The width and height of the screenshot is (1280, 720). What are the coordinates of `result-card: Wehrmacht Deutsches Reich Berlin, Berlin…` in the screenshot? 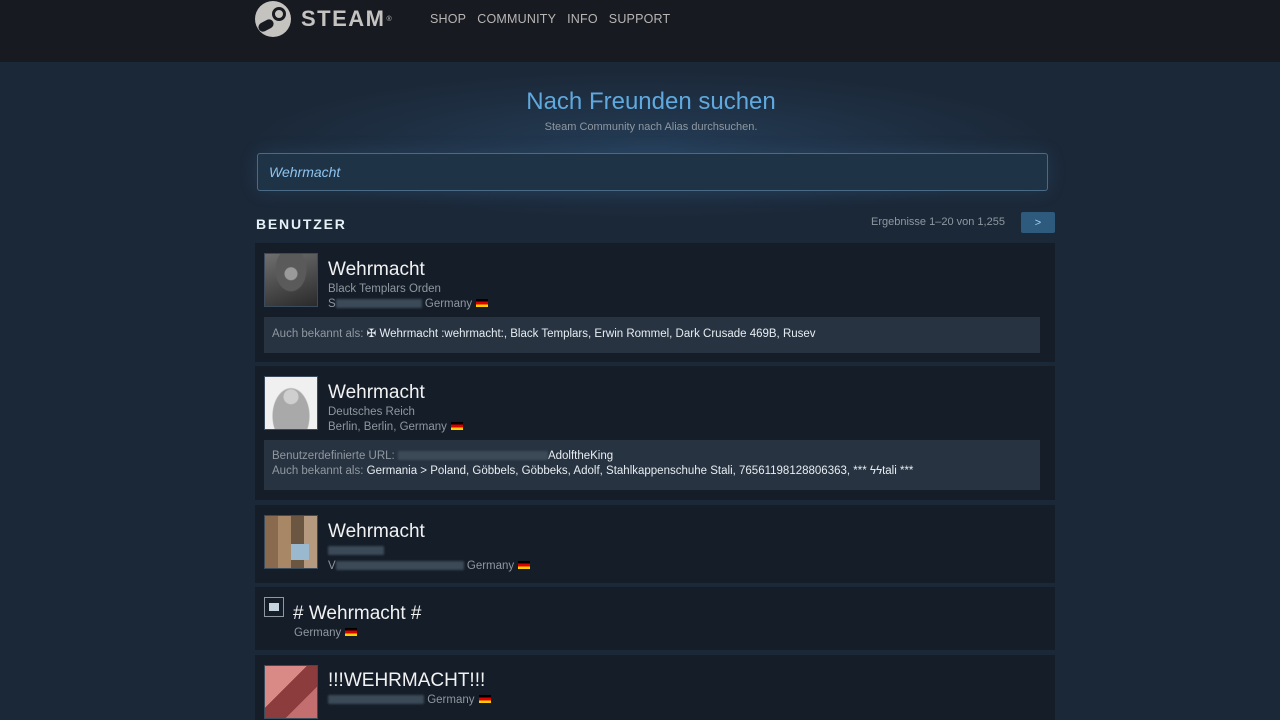 It's located at (655, 433).